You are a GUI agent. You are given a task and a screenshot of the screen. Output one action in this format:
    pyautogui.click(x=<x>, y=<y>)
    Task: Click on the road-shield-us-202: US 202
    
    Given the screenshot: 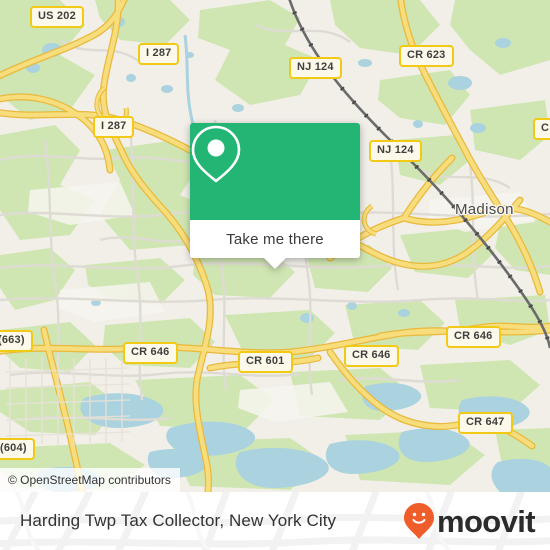 What is the action you would take?
    pyautogui.click(x=57, y=17)
    